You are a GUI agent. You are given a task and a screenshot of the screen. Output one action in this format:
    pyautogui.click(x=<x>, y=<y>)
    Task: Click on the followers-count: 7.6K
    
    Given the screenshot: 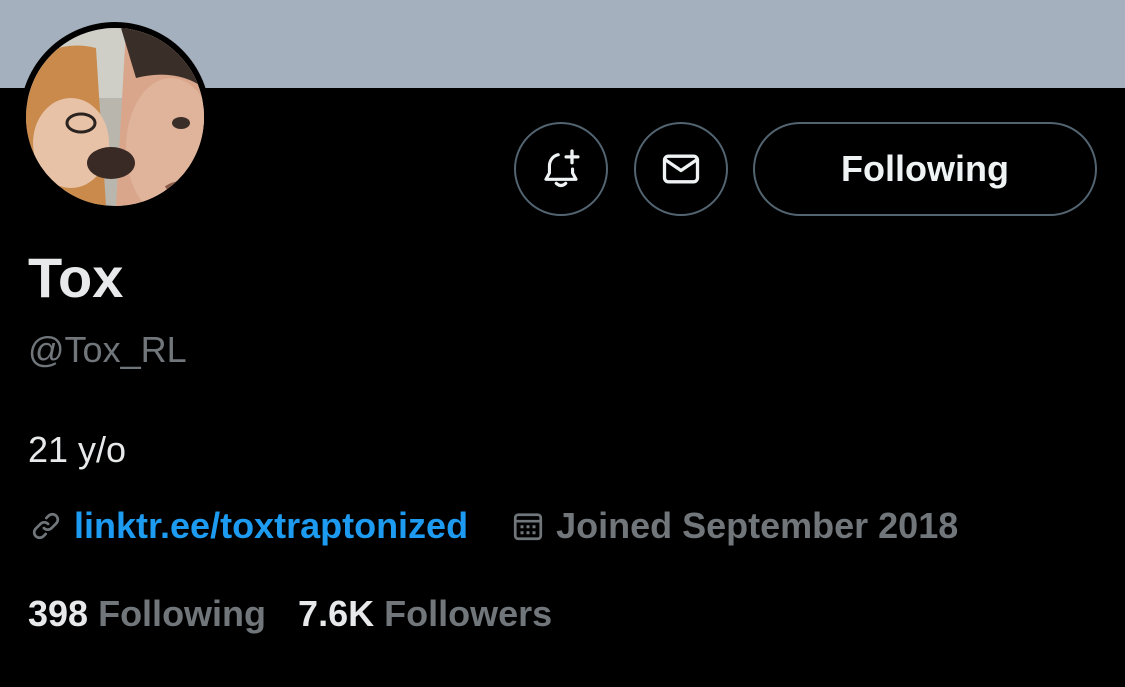 What is the action you would take?
    pyautogui.click(x=336, y=613)
    